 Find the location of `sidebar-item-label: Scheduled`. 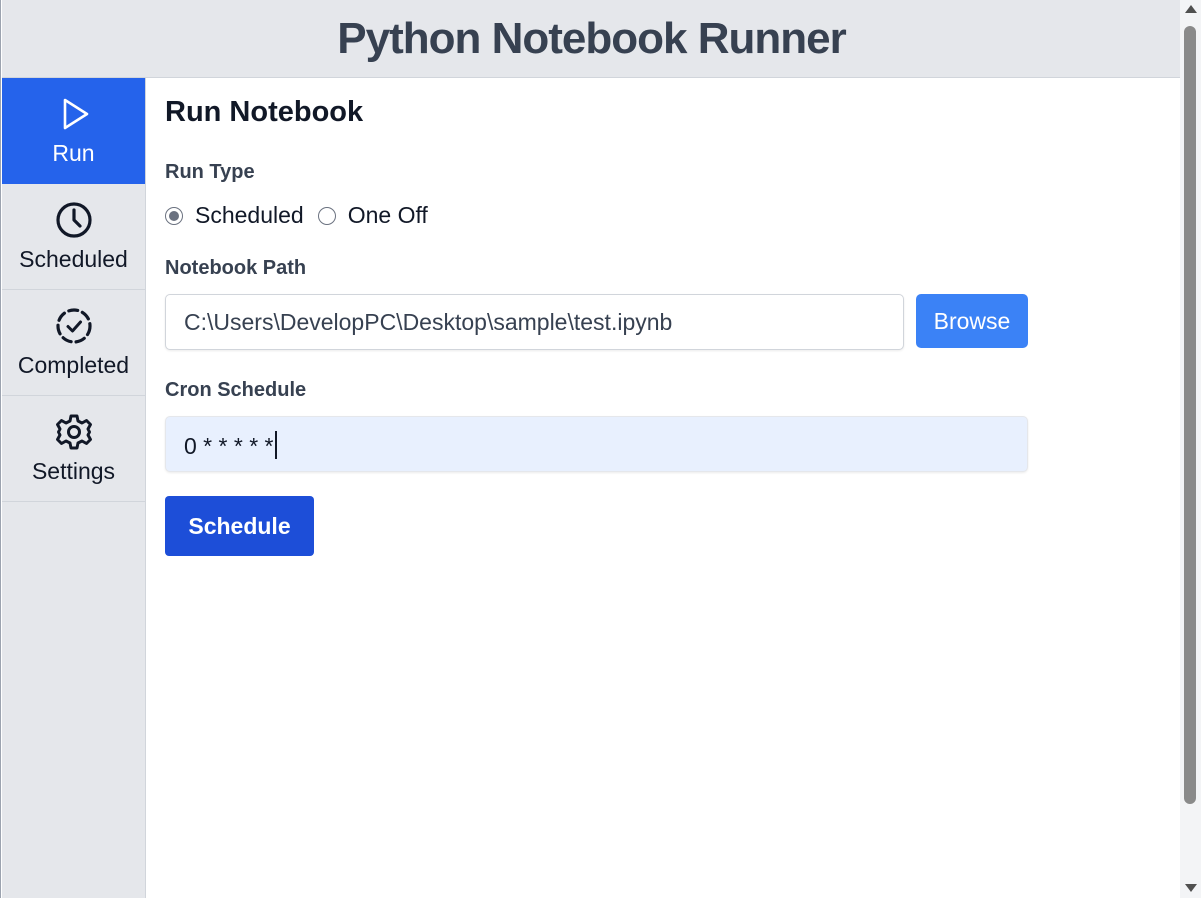

sidebar-item-label: Scheduled is located at coordinates (73, 259).